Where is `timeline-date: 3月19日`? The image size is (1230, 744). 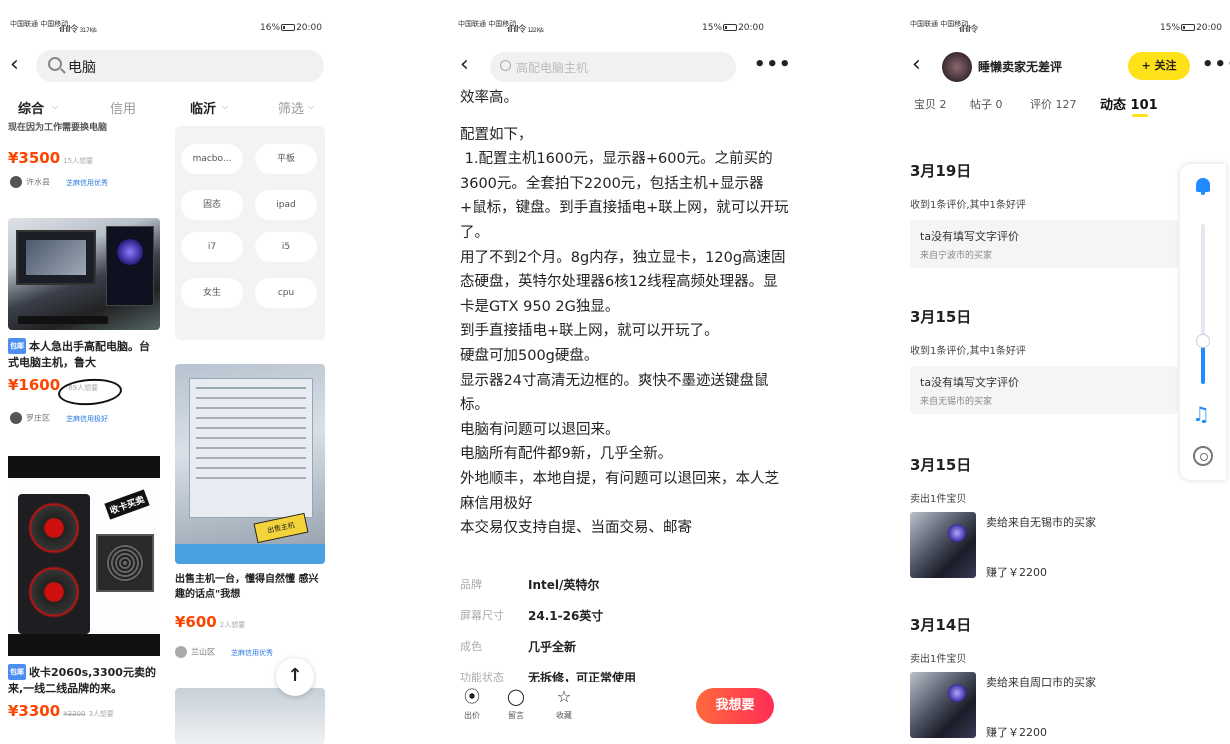 timeline-date: 3月19日 is located at coordinates (941, 171).